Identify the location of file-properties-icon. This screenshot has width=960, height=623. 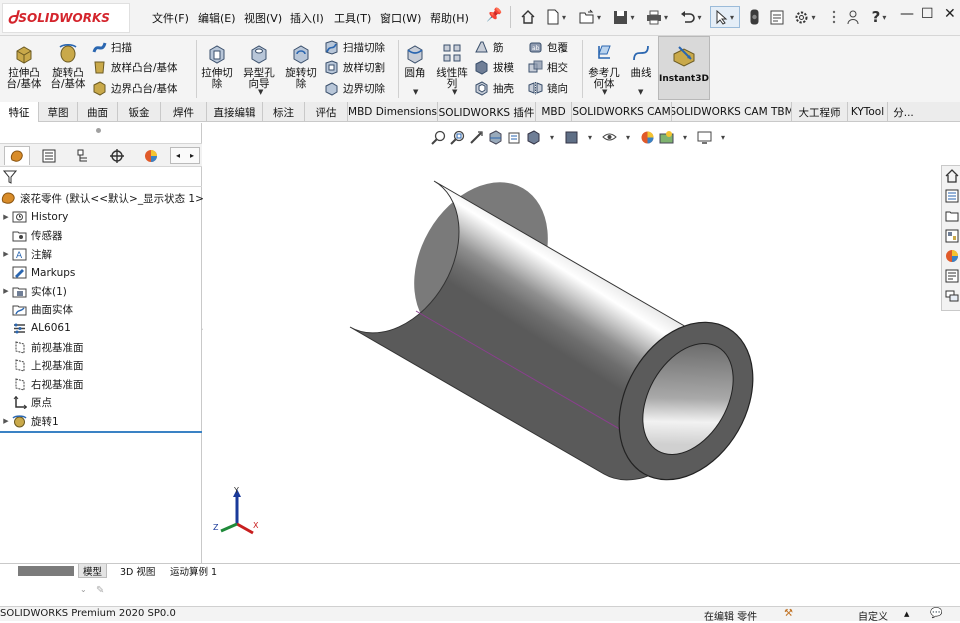
(777, 17).